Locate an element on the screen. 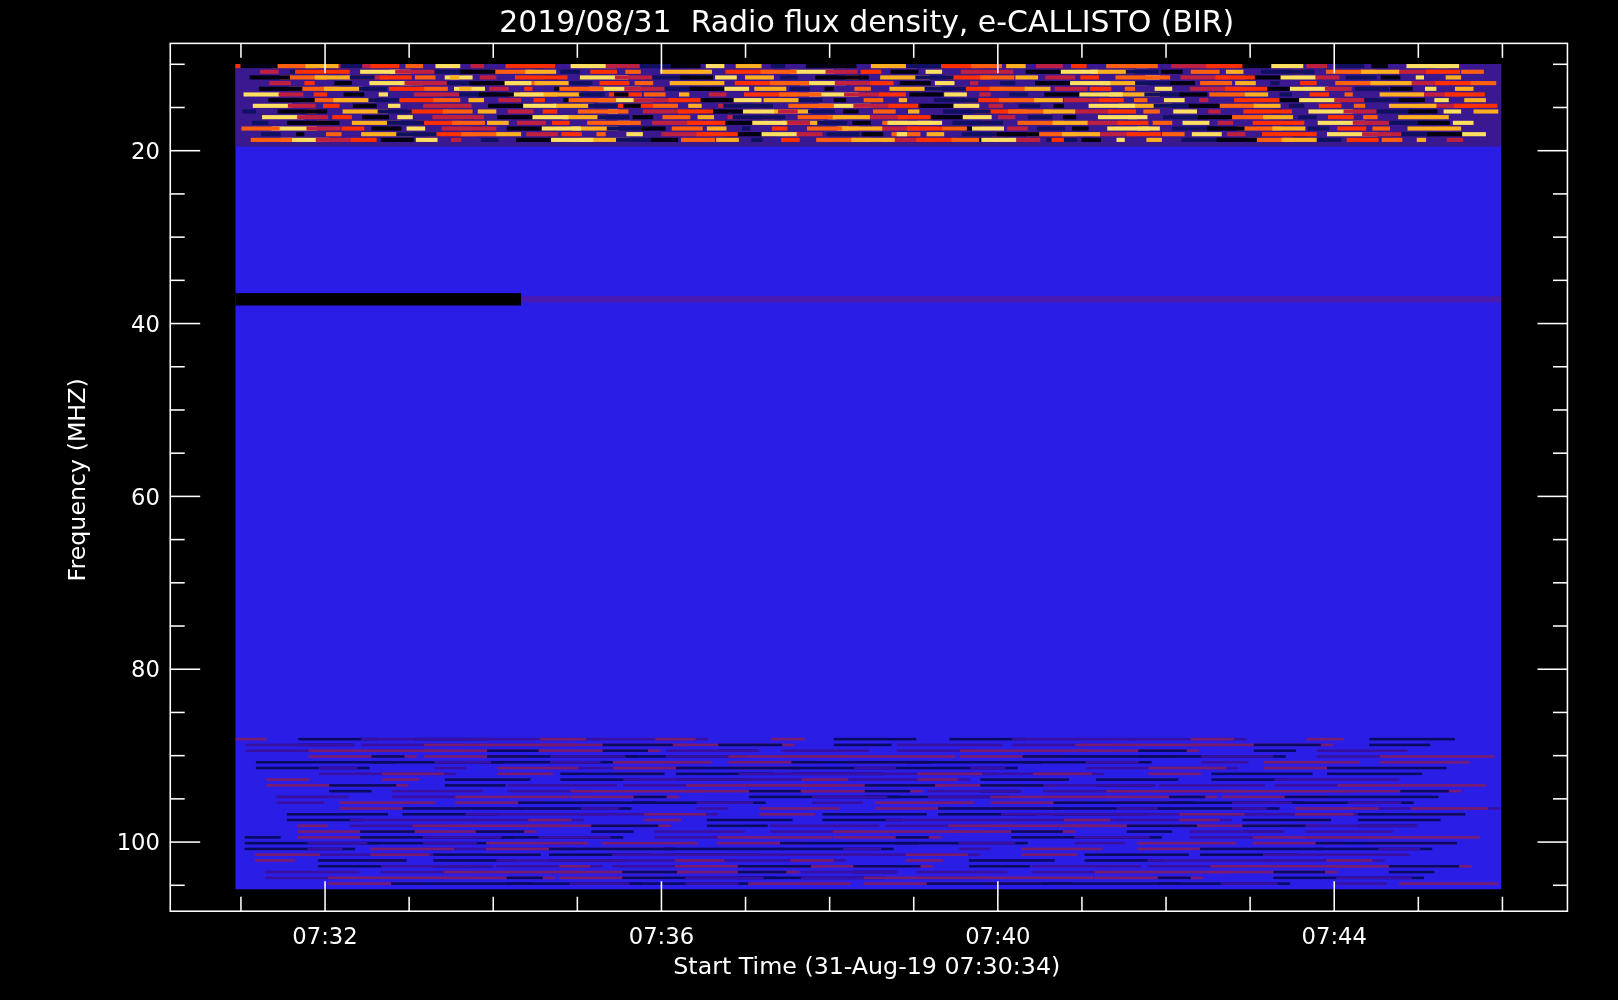 The image size is (1618, 1000). y-tick-label: 100 is located at coordinates (138, 842).